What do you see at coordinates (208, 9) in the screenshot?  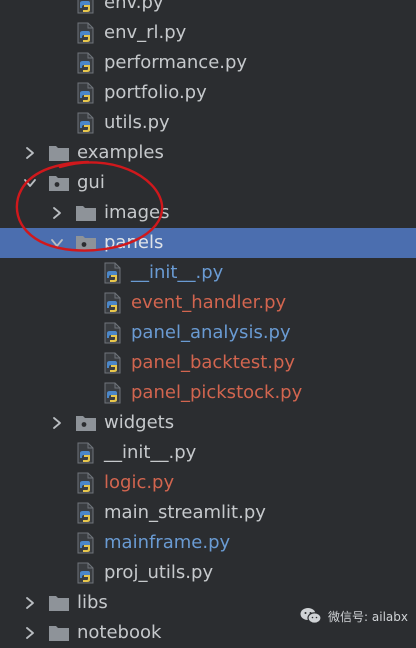 I see `file-row: env.py` at bounding box center [208, 9].